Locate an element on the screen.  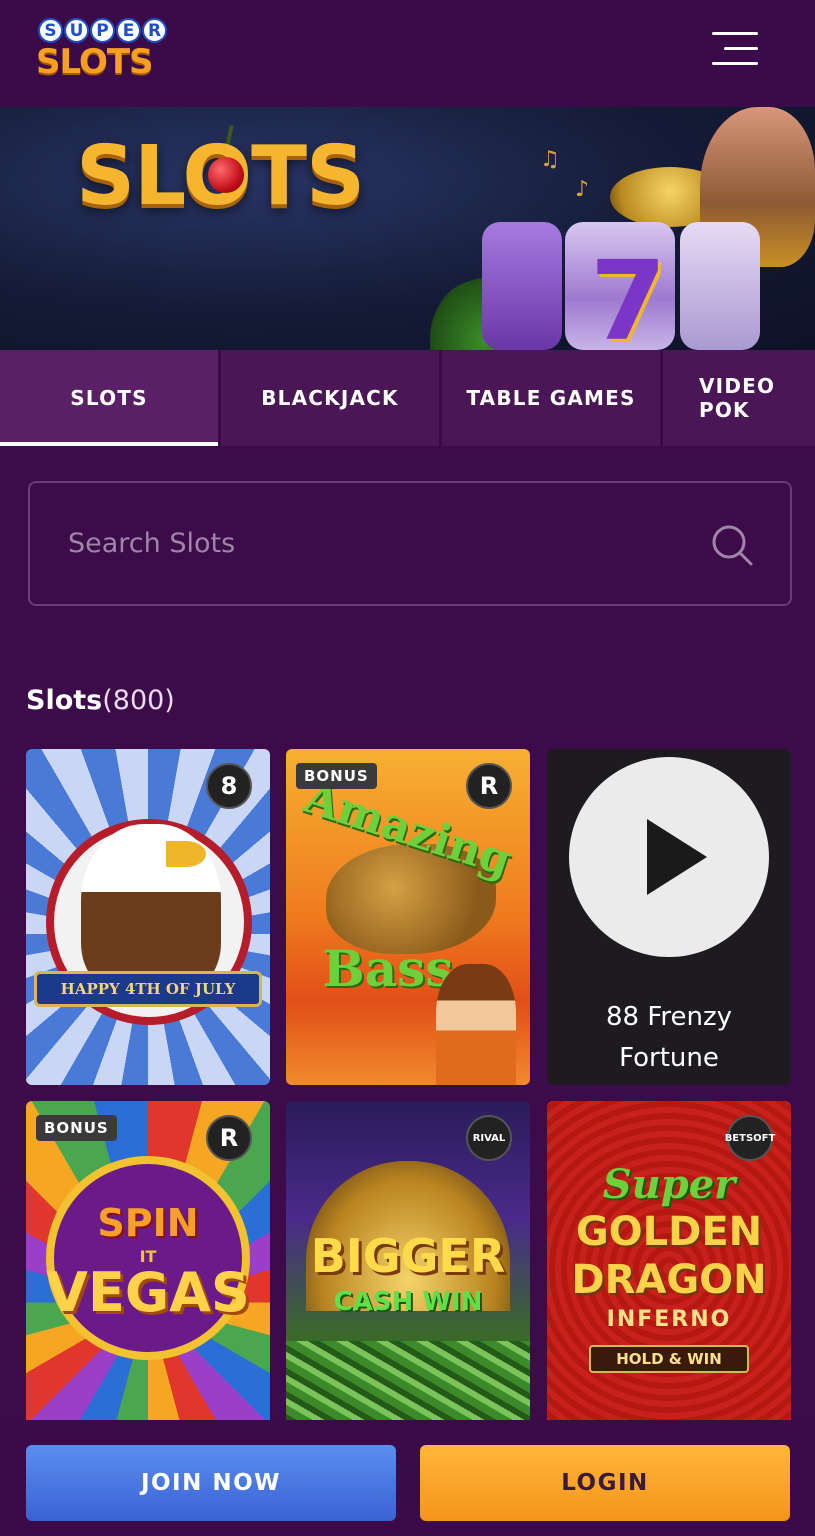
search-box is located at coordinates (410, 543).